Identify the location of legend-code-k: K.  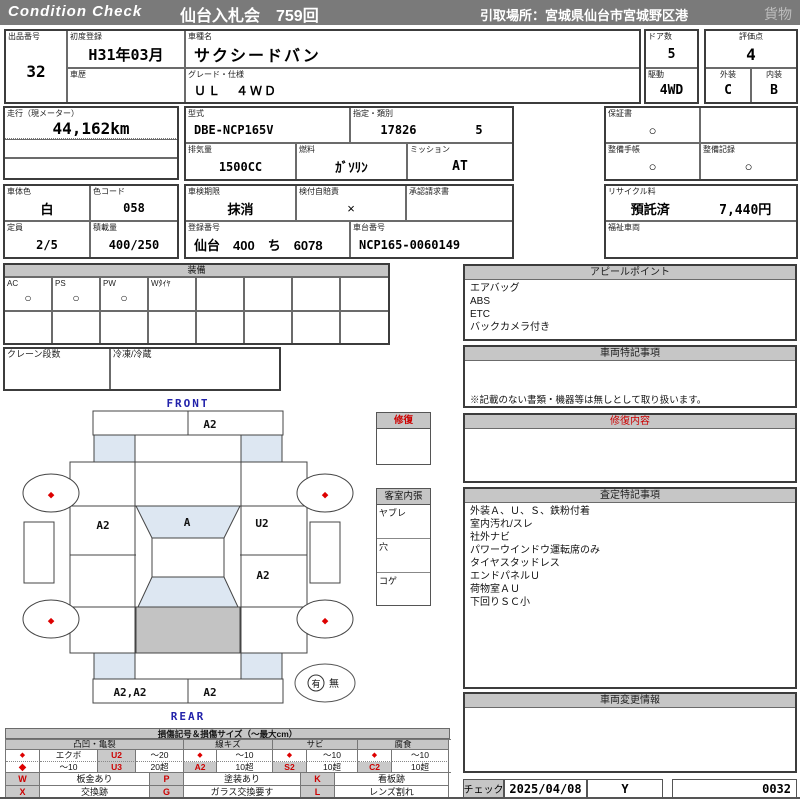
(318, 779).